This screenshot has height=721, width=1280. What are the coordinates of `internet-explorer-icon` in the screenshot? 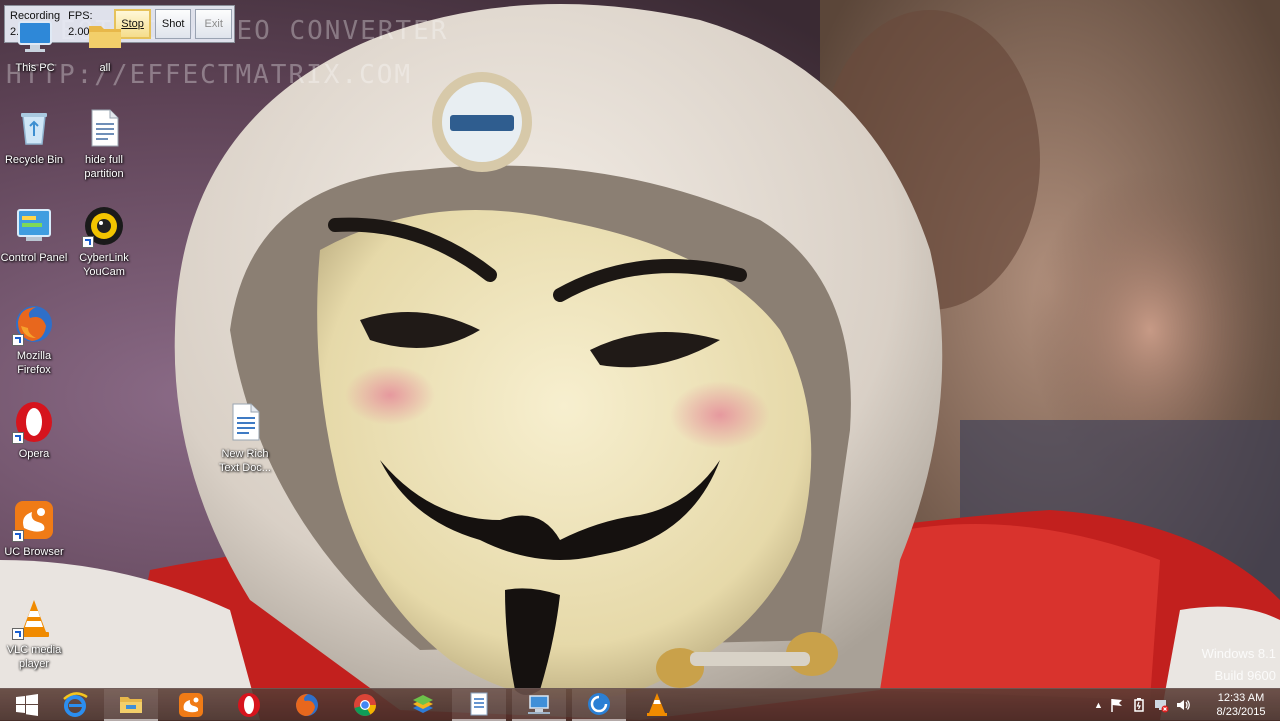 It's located at (75, 704).